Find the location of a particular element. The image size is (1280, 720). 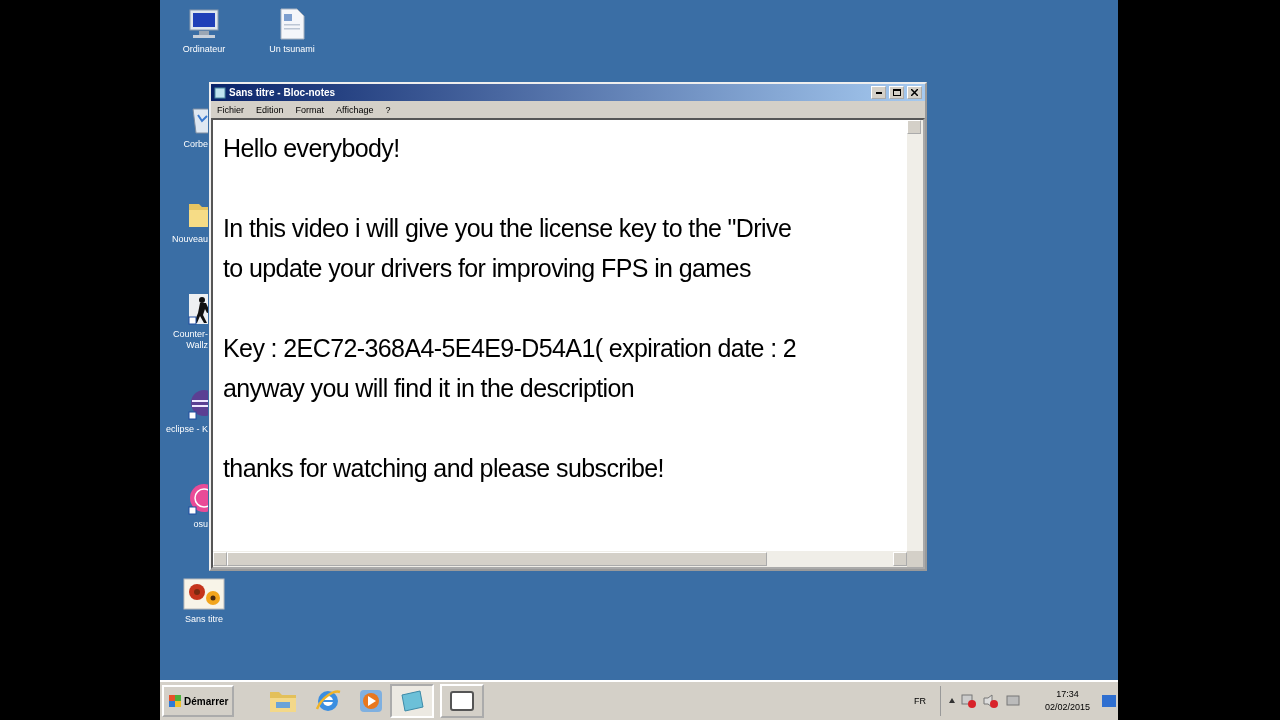

computer-icon is located at coordinates (204, 24).